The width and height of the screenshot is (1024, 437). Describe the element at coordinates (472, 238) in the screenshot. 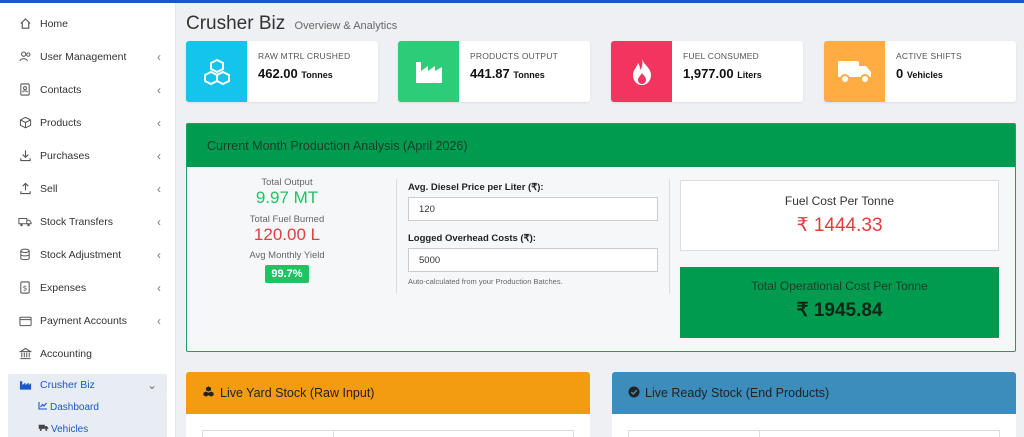

I see `overhead-cost-label: Logged Overhead Costs (₹):` at that location.